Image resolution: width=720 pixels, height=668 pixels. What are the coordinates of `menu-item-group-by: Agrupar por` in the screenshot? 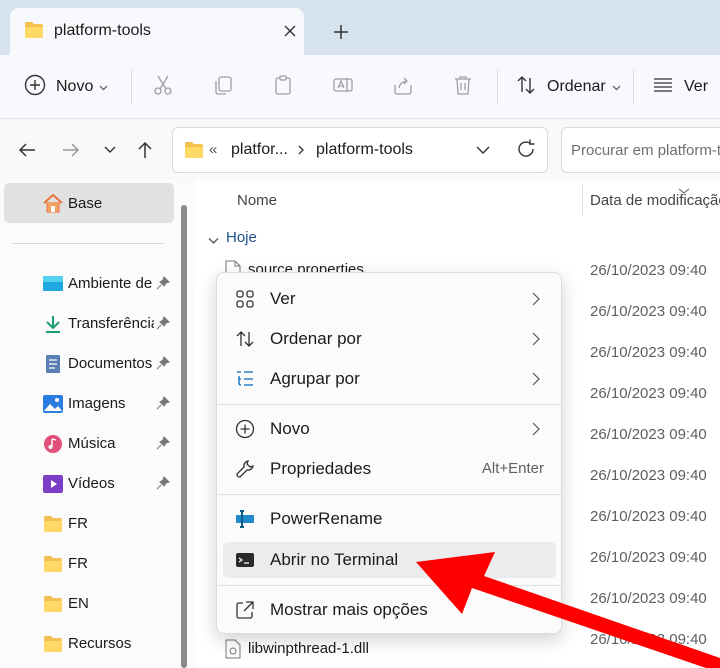 It's located at (389, 379).